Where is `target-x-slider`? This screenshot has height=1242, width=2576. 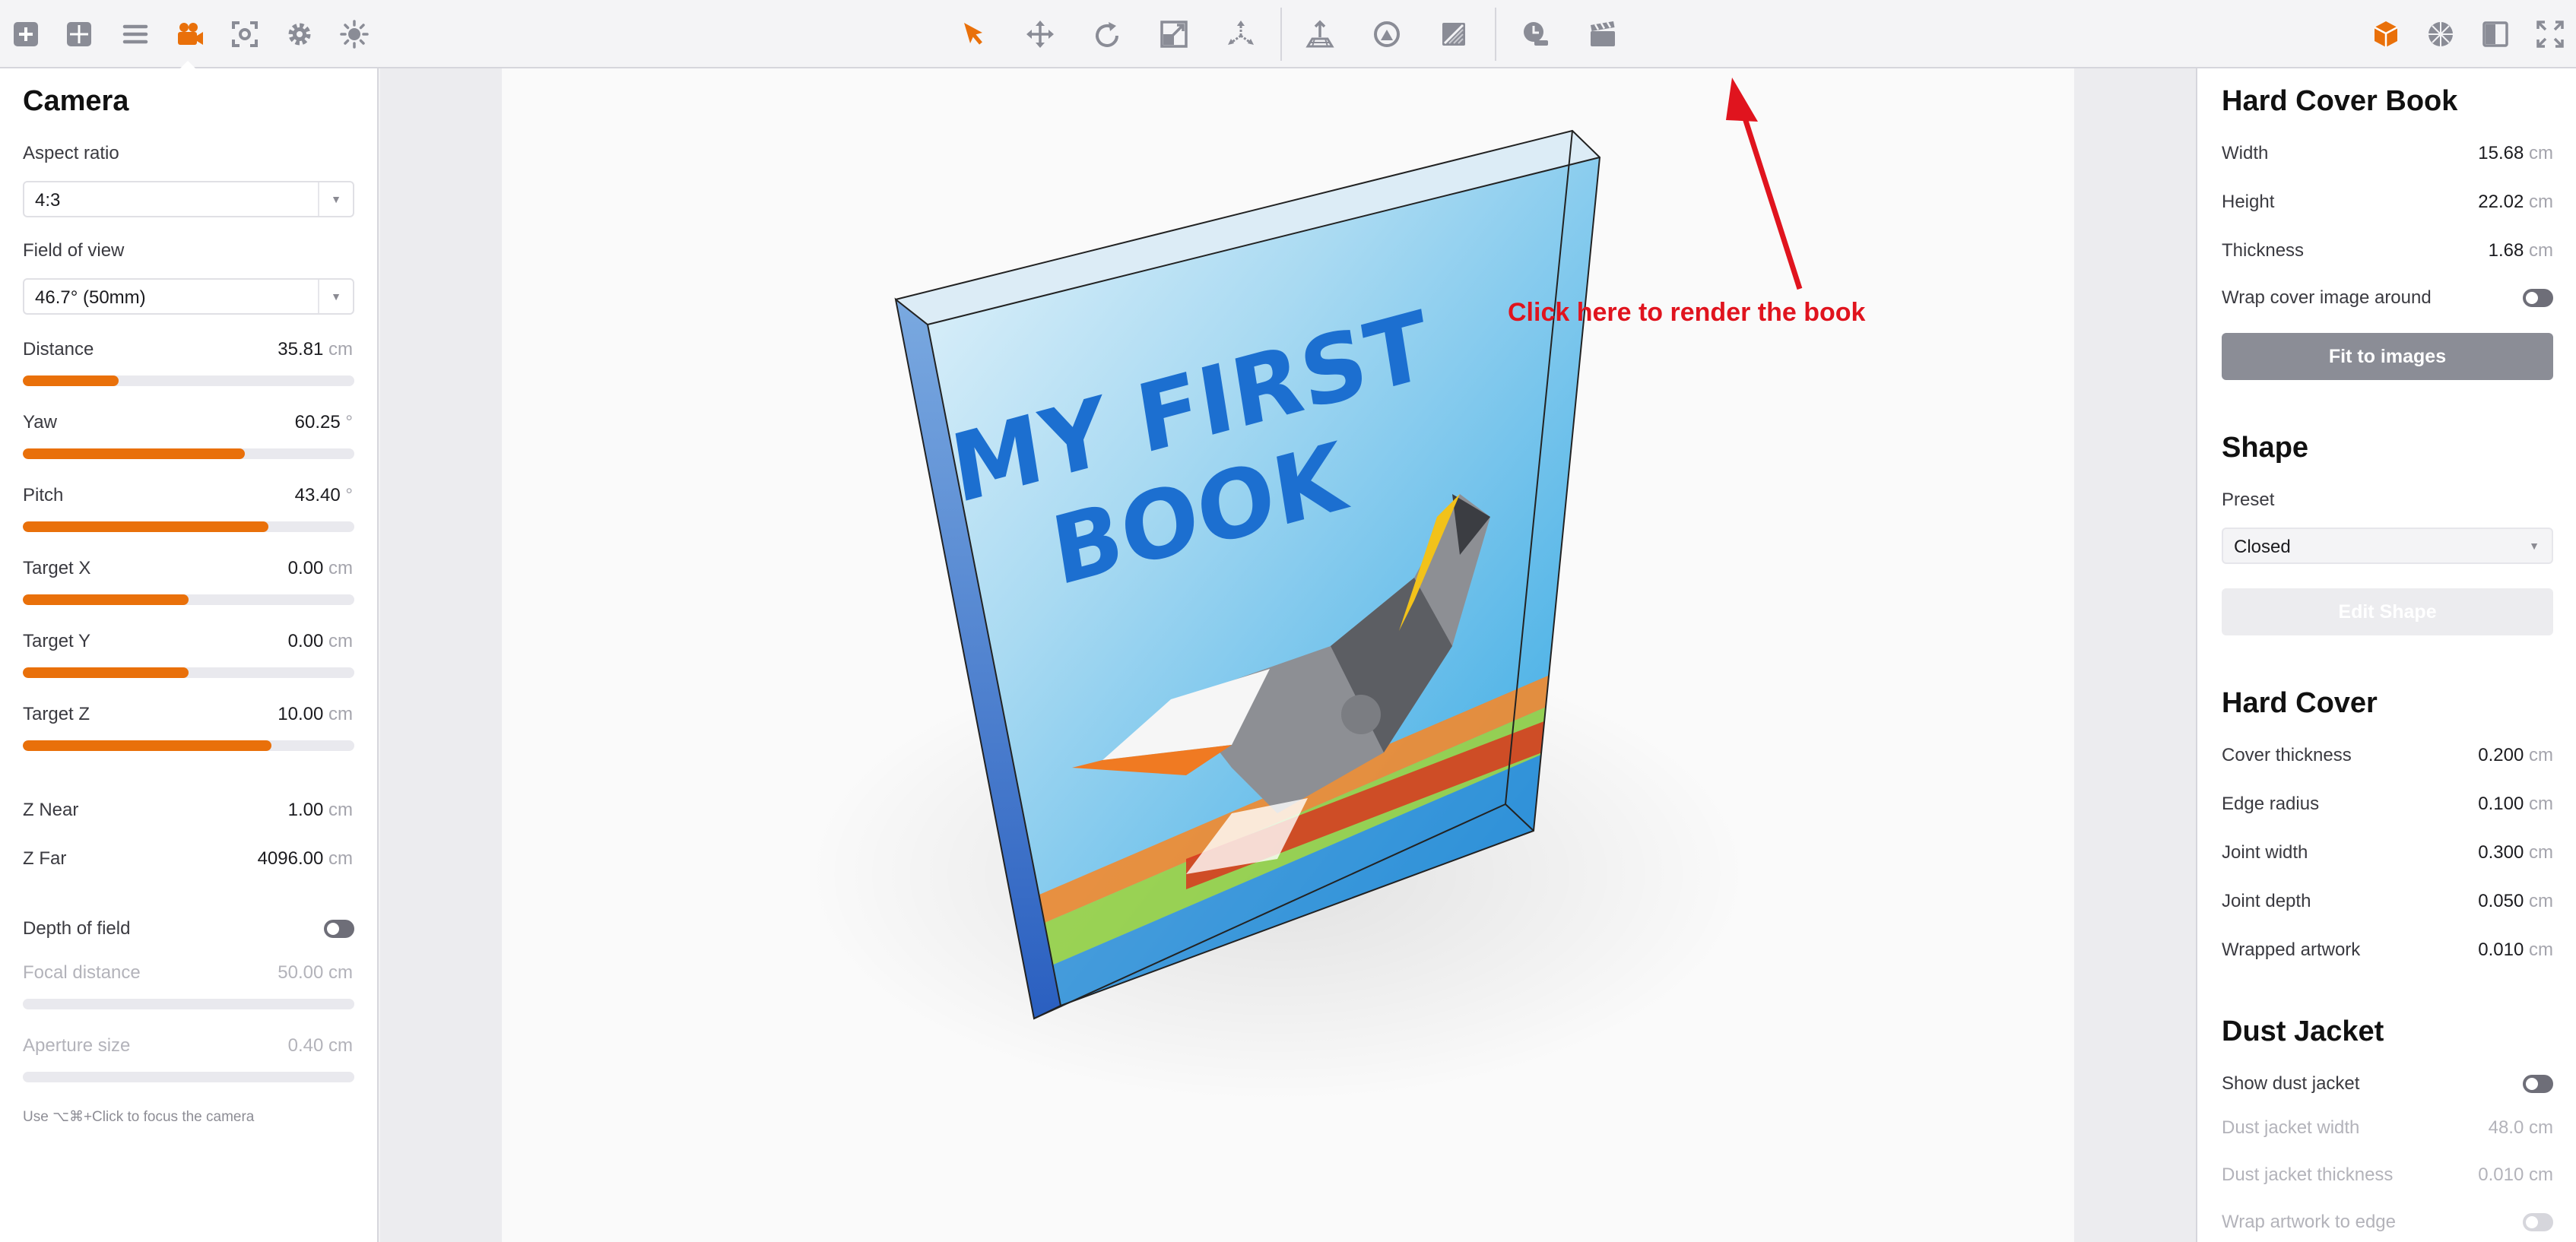 target-x-slider is located at coordinates (189, 599).